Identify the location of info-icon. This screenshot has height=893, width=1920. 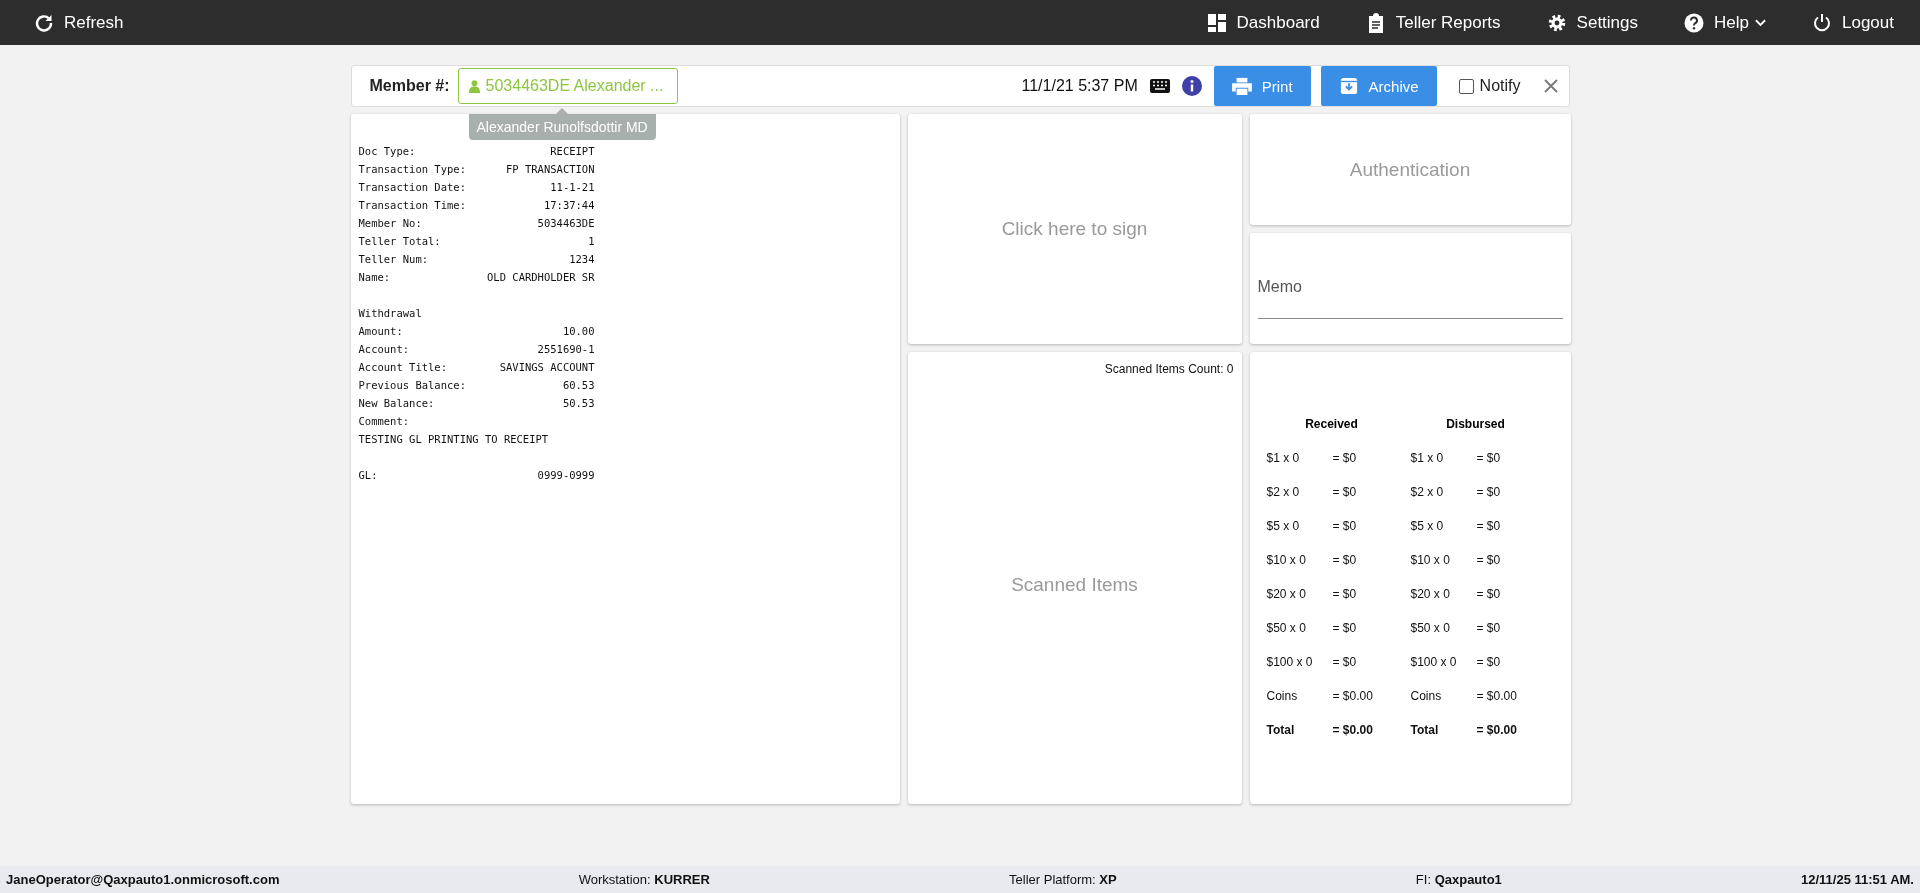
(1191, 86).